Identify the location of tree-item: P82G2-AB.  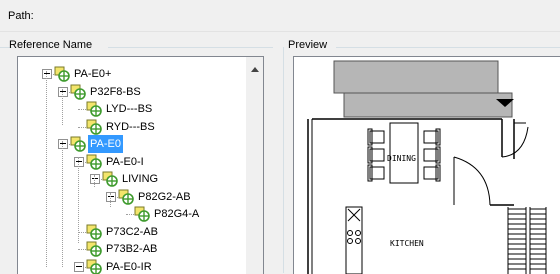
(132, 197).